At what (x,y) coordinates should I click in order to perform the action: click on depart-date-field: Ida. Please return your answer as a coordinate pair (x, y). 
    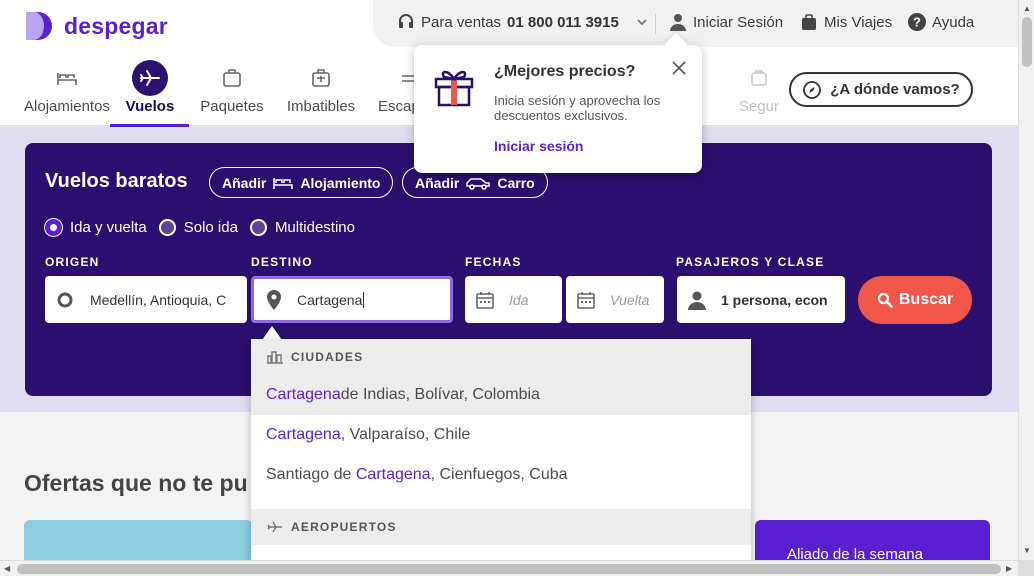
    Looking at the image, I should click on (513, 299).